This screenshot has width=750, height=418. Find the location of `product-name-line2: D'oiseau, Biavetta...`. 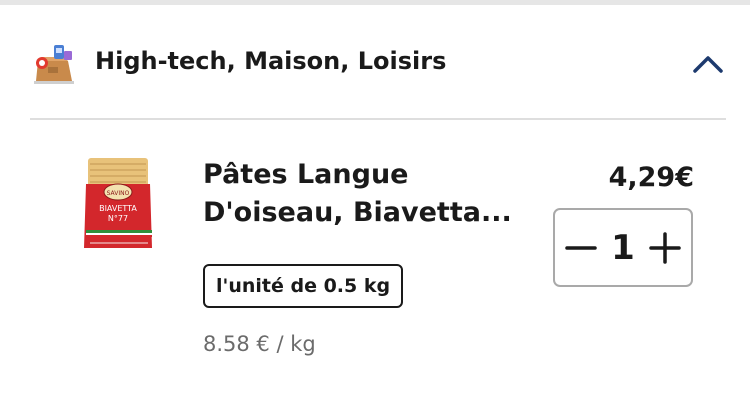

product-name-line2: D'oiseau, Biavetta... is located at coordinates (357, 212).